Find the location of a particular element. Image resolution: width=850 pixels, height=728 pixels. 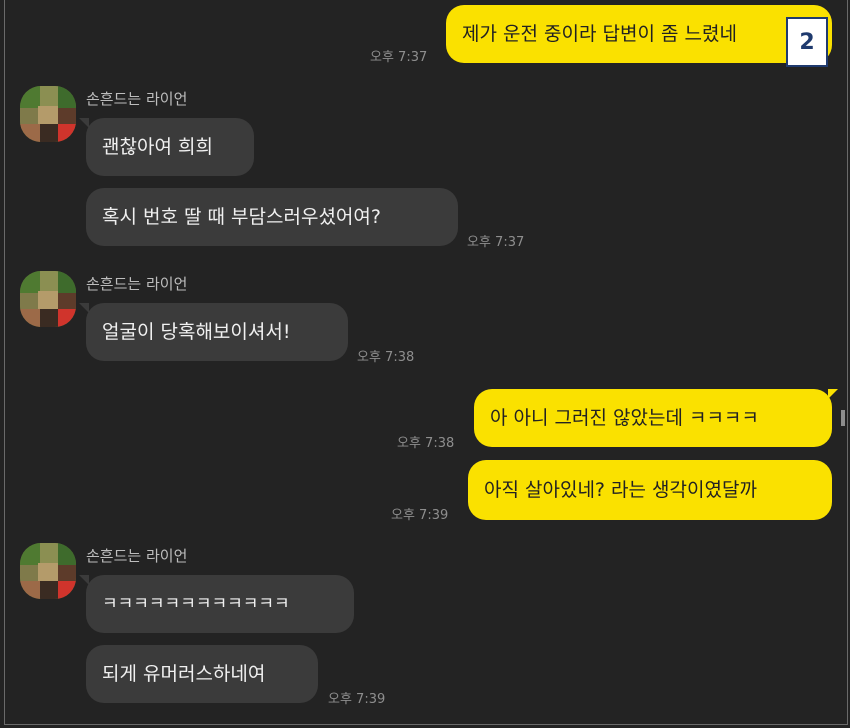

message-text: 혹시 번호 딸 때 부담스러우셨어여? is located at coordinates (241, 217).